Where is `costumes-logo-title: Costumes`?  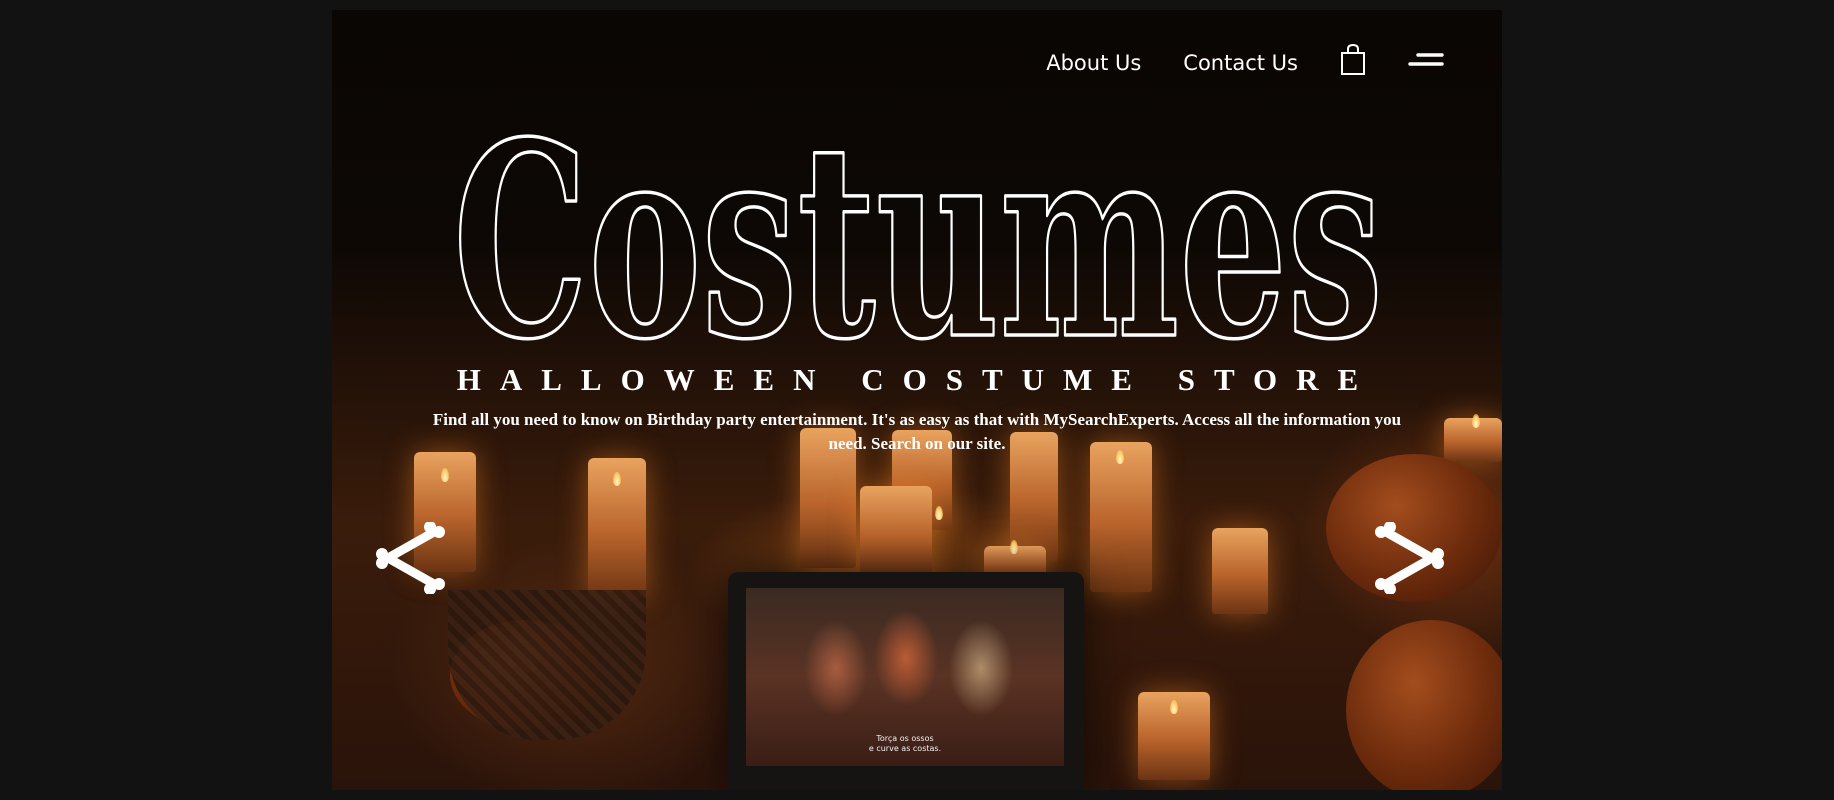
costumes-logo-title: Costumes is located at coordinates (918, 239).